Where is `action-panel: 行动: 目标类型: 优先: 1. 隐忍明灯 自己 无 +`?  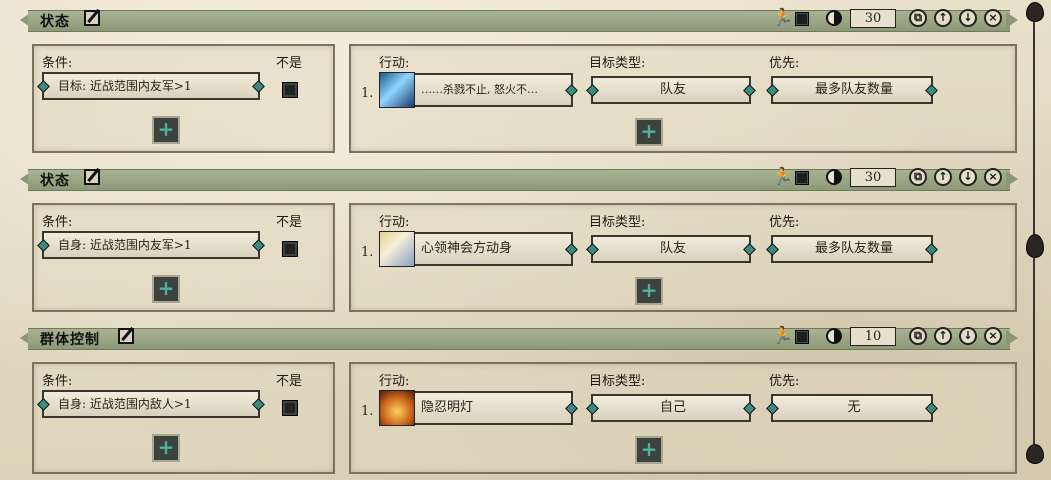 action-panel: 行动: 目标类型: 优先: 1. 隐忍明灯 自己 无 + is located at coordinates (683, 418).